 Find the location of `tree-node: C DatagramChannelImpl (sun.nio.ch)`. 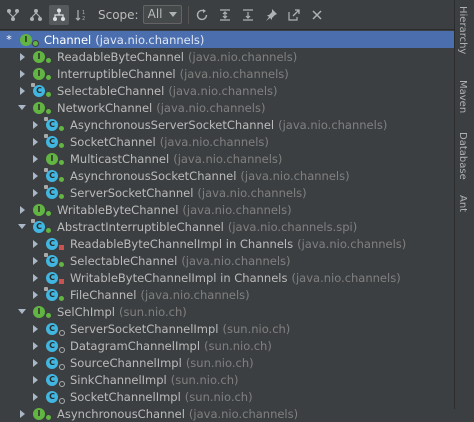

tree-node: C DatagramChannelImpl (sun.nio.ch) is located at coordinates (237, 345).